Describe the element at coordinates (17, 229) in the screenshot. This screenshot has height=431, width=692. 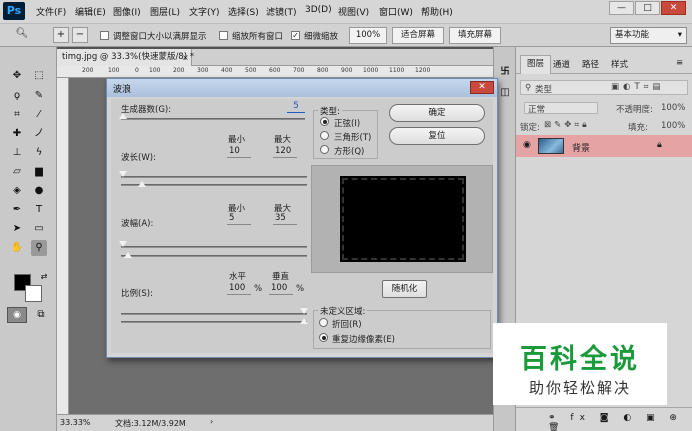
I see `path-select-icon: ➤` at that location.